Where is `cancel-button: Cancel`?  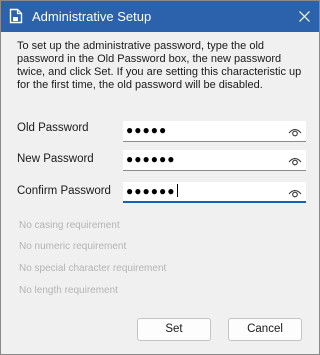 cancel-button: Cancel is located at coordinates (265, 329).